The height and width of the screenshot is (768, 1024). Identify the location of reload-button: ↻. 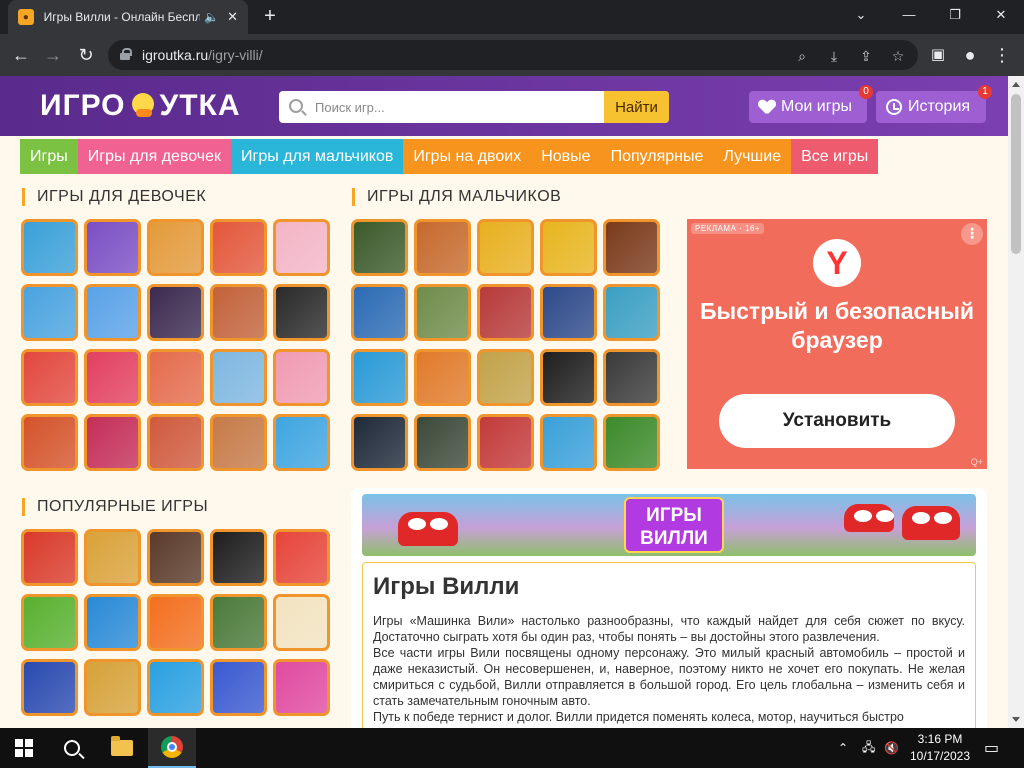
(86, 55).